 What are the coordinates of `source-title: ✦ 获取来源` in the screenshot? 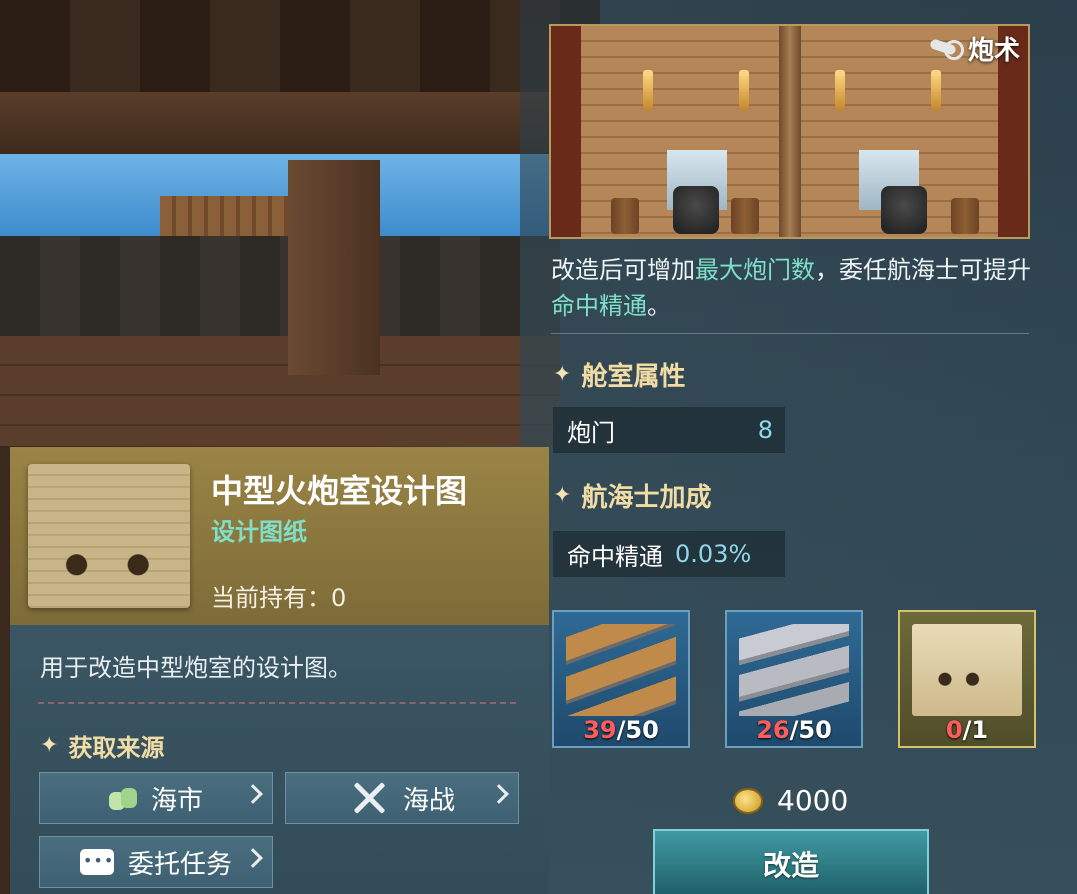 It's located at (102, 747).